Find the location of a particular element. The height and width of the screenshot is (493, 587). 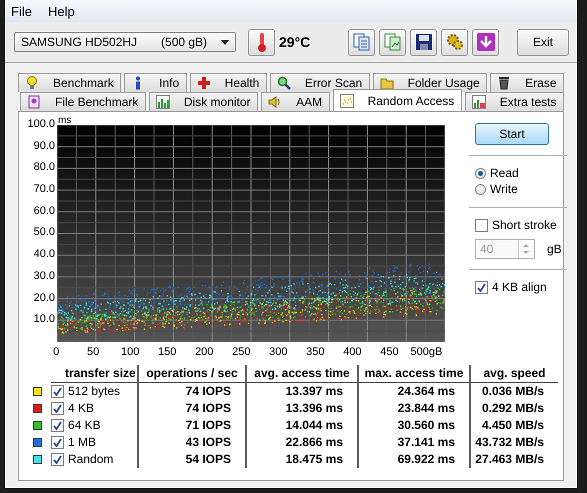

options-button is located at coordinates (454, 42).